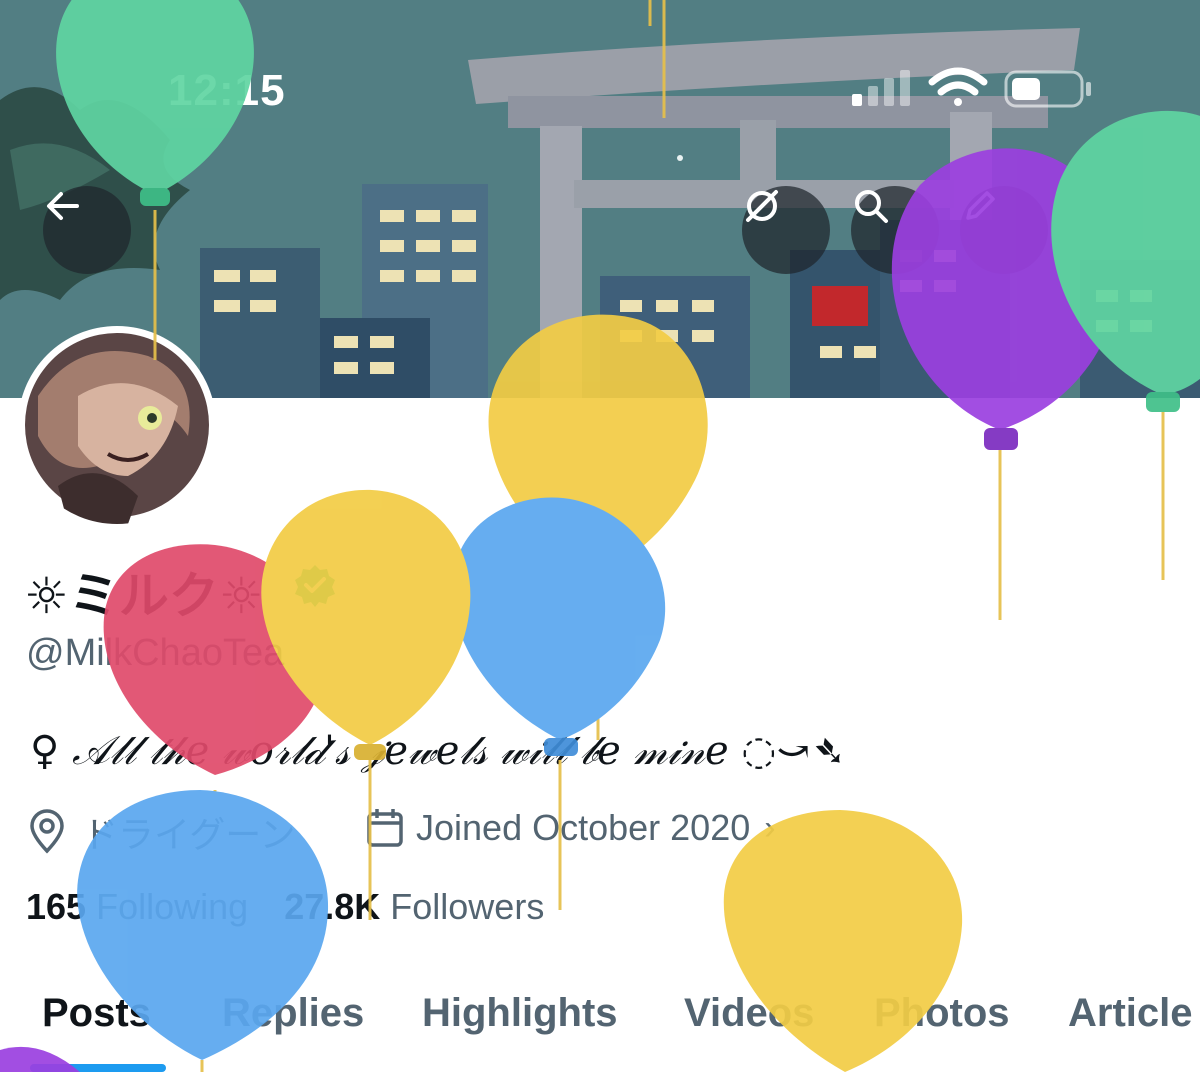  Describe the element at coordinates (770, 827) in the screenshot. I see `chevron-right-icon: ›` at that location.